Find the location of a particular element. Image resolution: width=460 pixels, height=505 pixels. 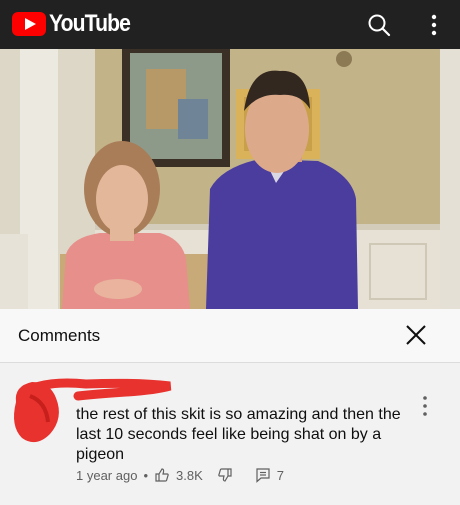

close-icon is located at coordinates (416, 335).